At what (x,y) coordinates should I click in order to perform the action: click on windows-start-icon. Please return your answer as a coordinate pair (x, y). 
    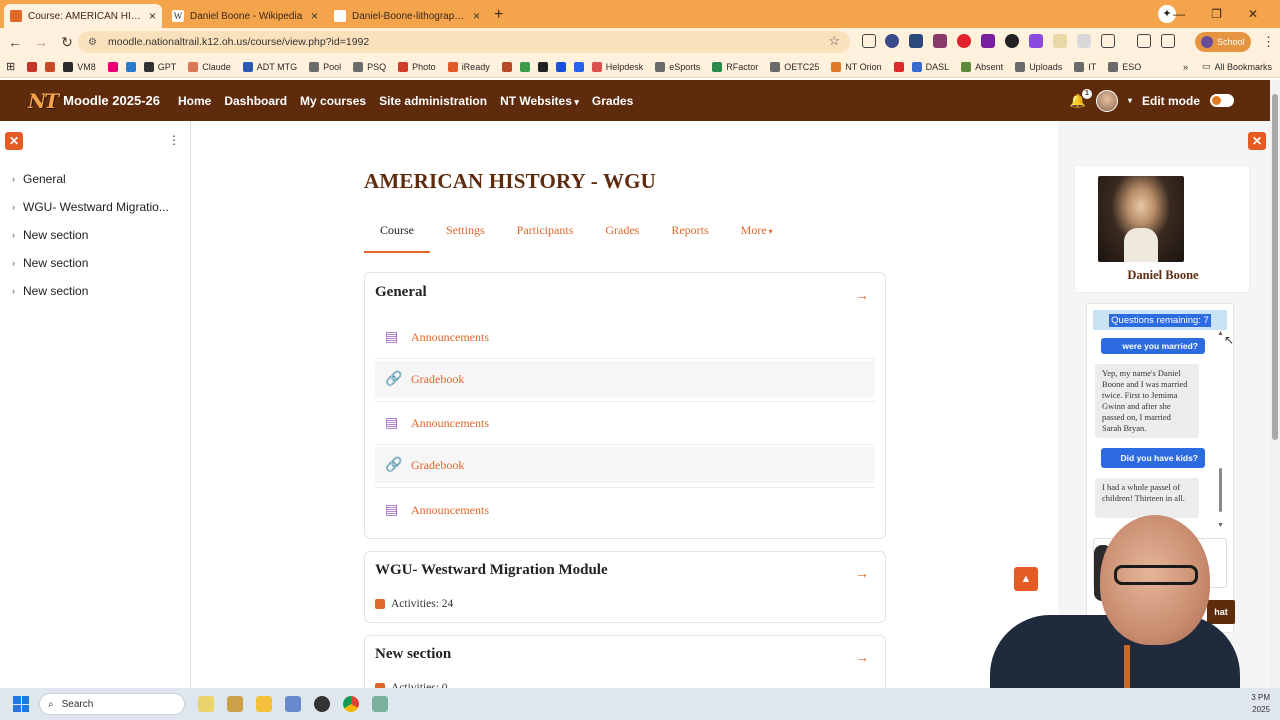
    Looking at the image, I should click on (21, 704).